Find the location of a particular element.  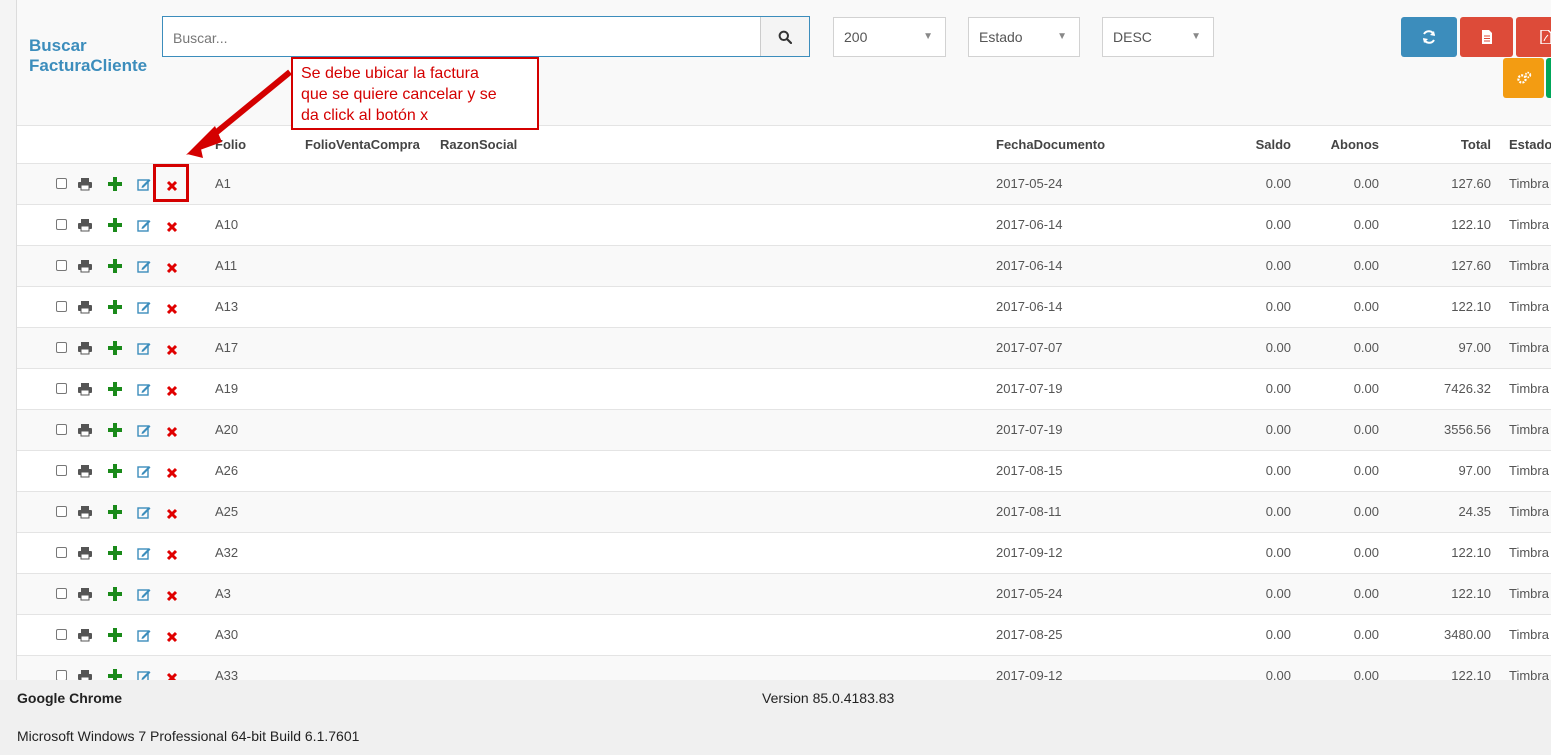

table-row: A20 2017-07-19 0.00 0.00 3556.56 Timbra is located at coordinates (784, 429).